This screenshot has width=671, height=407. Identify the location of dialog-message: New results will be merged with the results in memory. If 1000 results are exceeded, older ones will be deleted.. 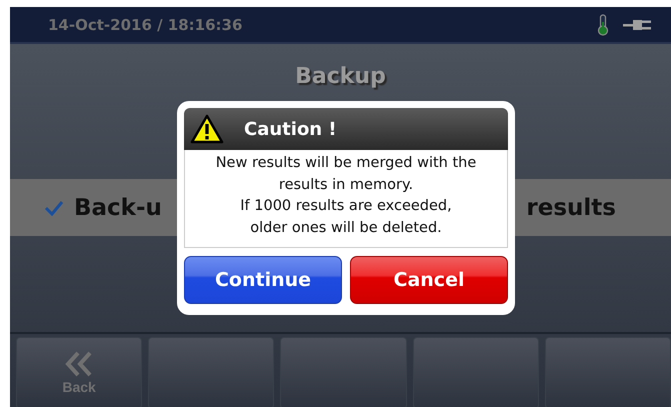
(346, 199).